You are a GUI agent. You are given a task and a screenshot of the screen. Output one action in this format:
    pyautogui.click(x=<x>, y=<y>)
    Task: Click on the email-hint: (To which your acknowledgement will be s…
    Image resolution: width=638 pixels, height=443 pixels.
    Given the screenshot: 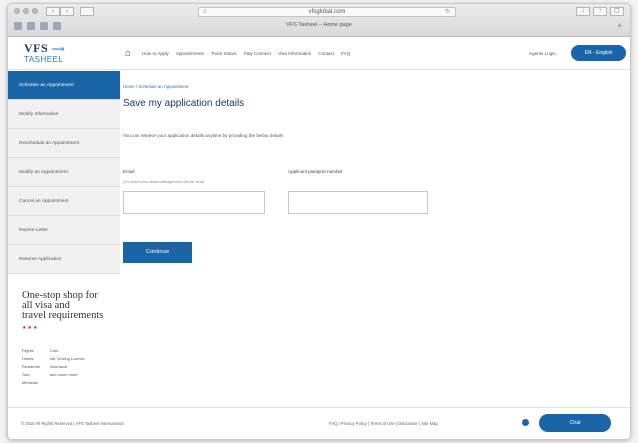 What is the action you would take?
    pyautogui.click(x=164, y=181)
    